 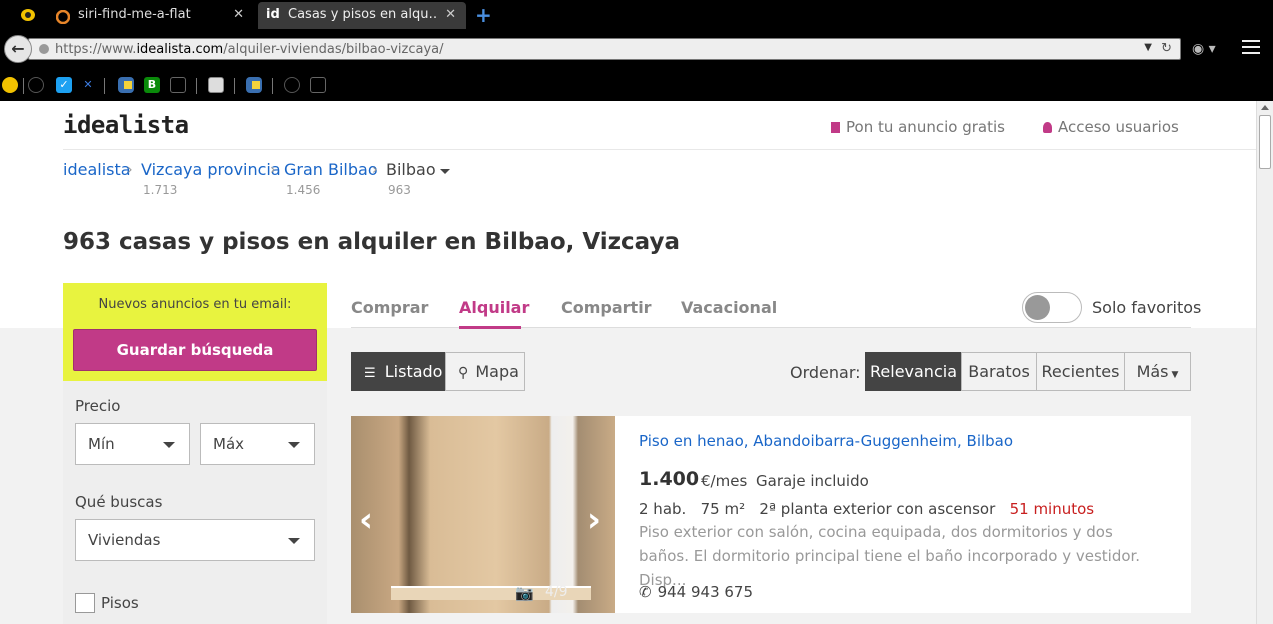 What do you see at coordinates (399, 190) in the screenshot?
I see `breadcrumb-count: 963` at bounding box center [399, 190].